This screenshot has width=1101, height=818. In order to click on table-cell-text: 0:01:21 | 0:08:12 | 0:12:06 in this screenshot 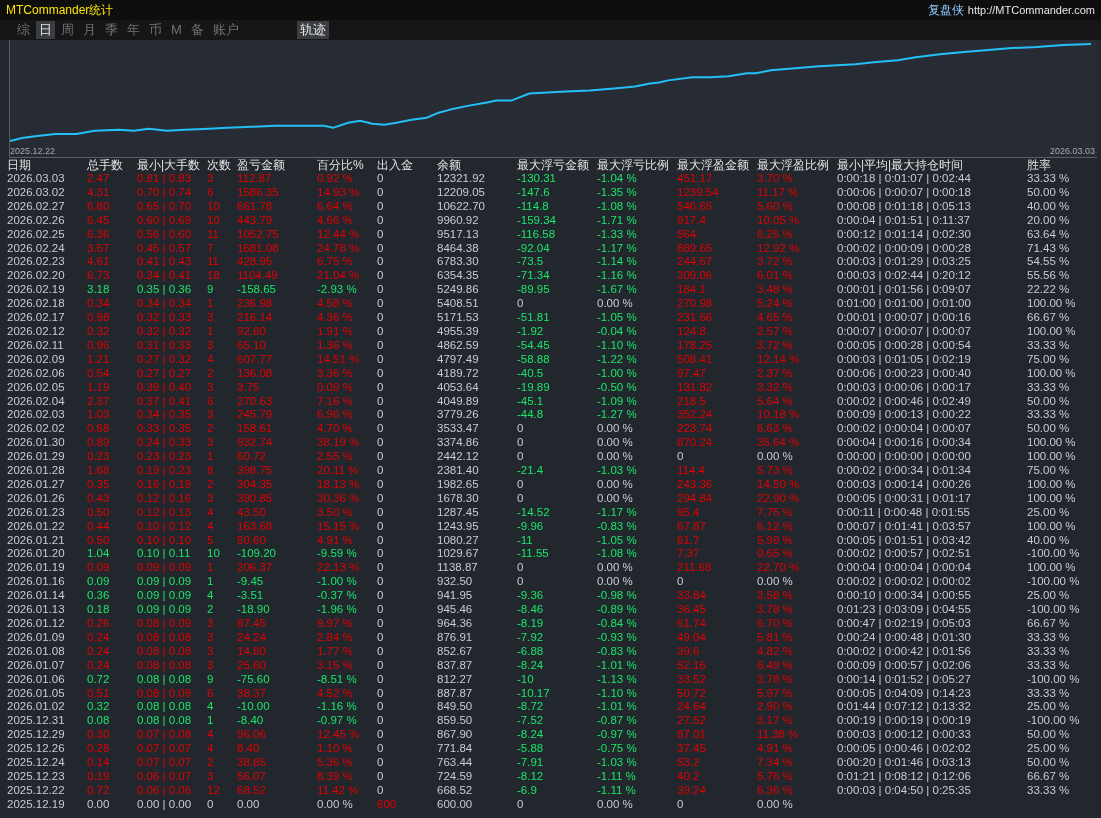, I will do `click(904, 776)`.